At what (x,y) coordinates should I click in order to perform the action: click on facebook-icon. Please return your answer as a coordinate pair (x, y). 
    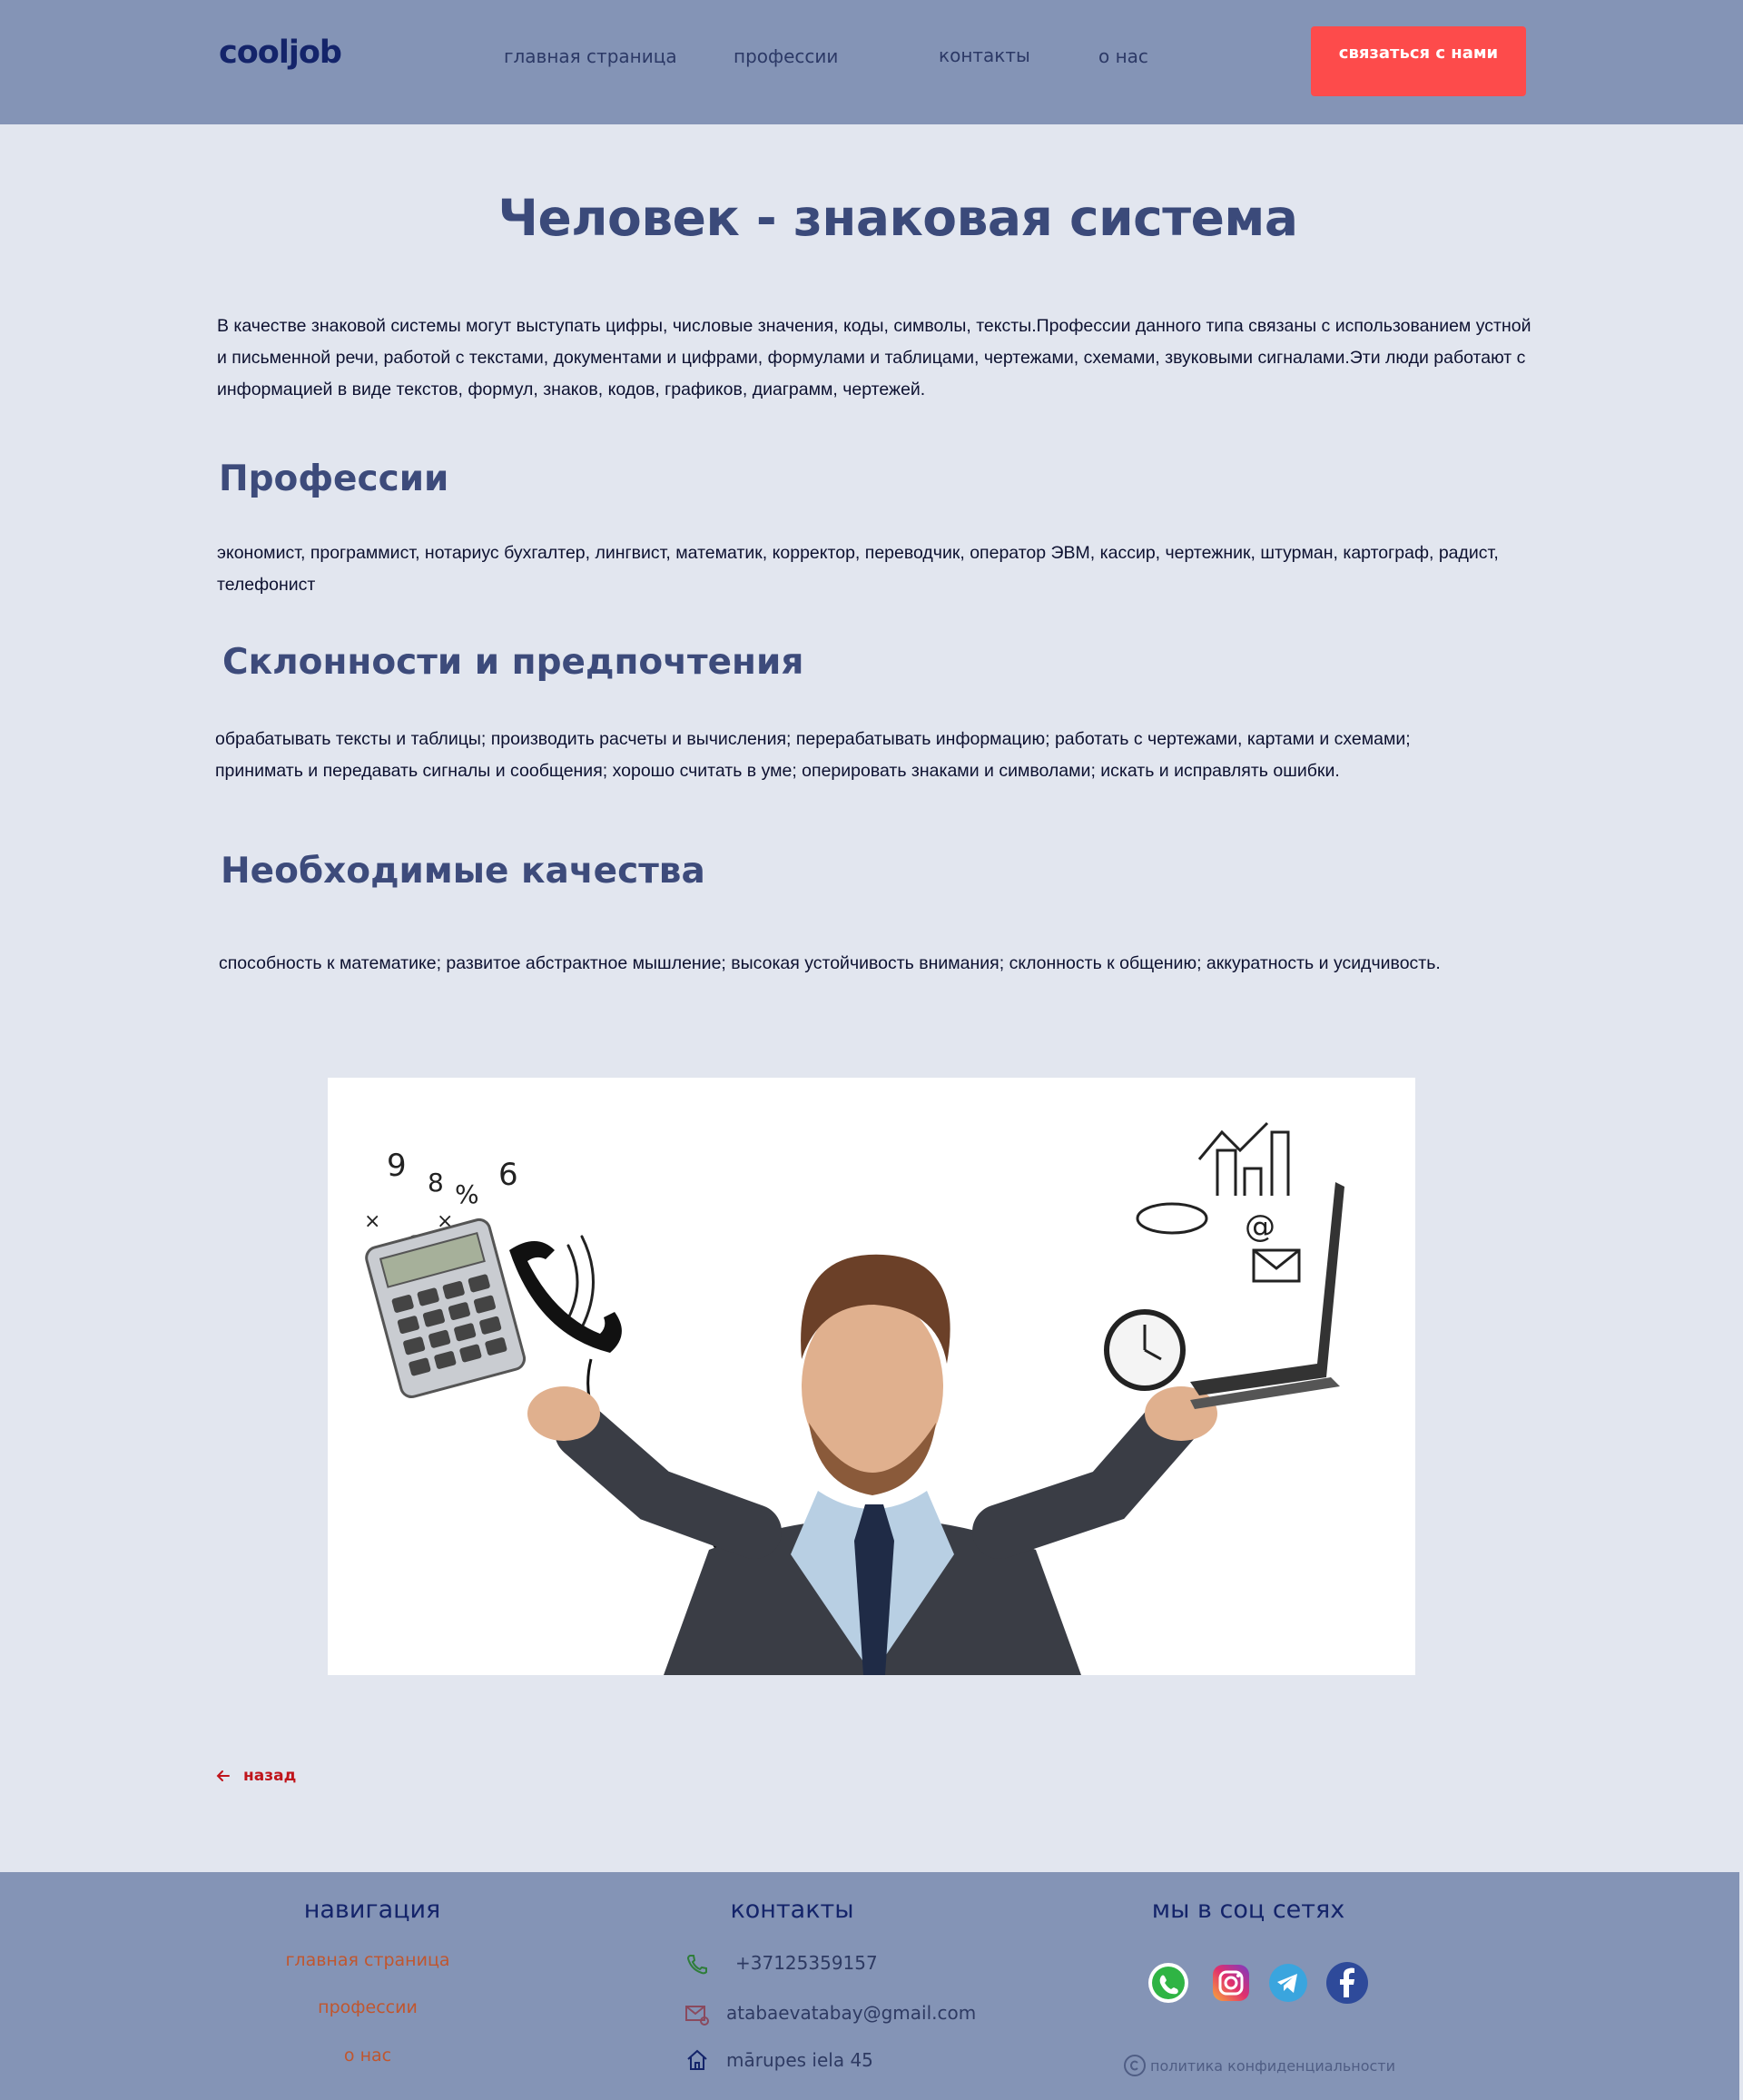
    Looking at the image, I should click on (1347, 1983).